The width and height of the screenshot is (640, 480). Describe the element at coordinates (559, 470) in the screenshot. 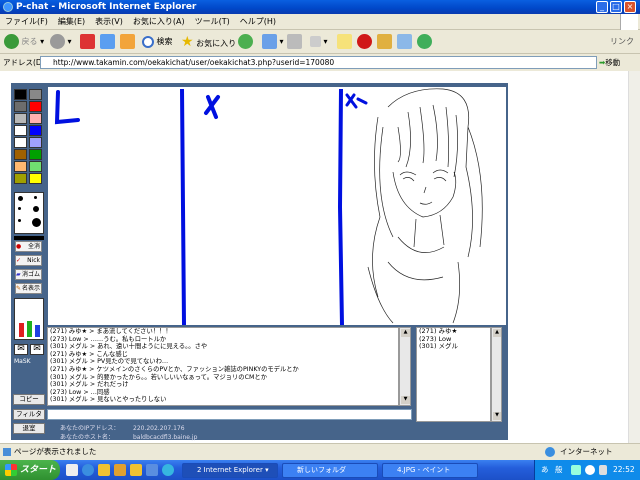

I see `ime-kana-icon: 般` at that location.